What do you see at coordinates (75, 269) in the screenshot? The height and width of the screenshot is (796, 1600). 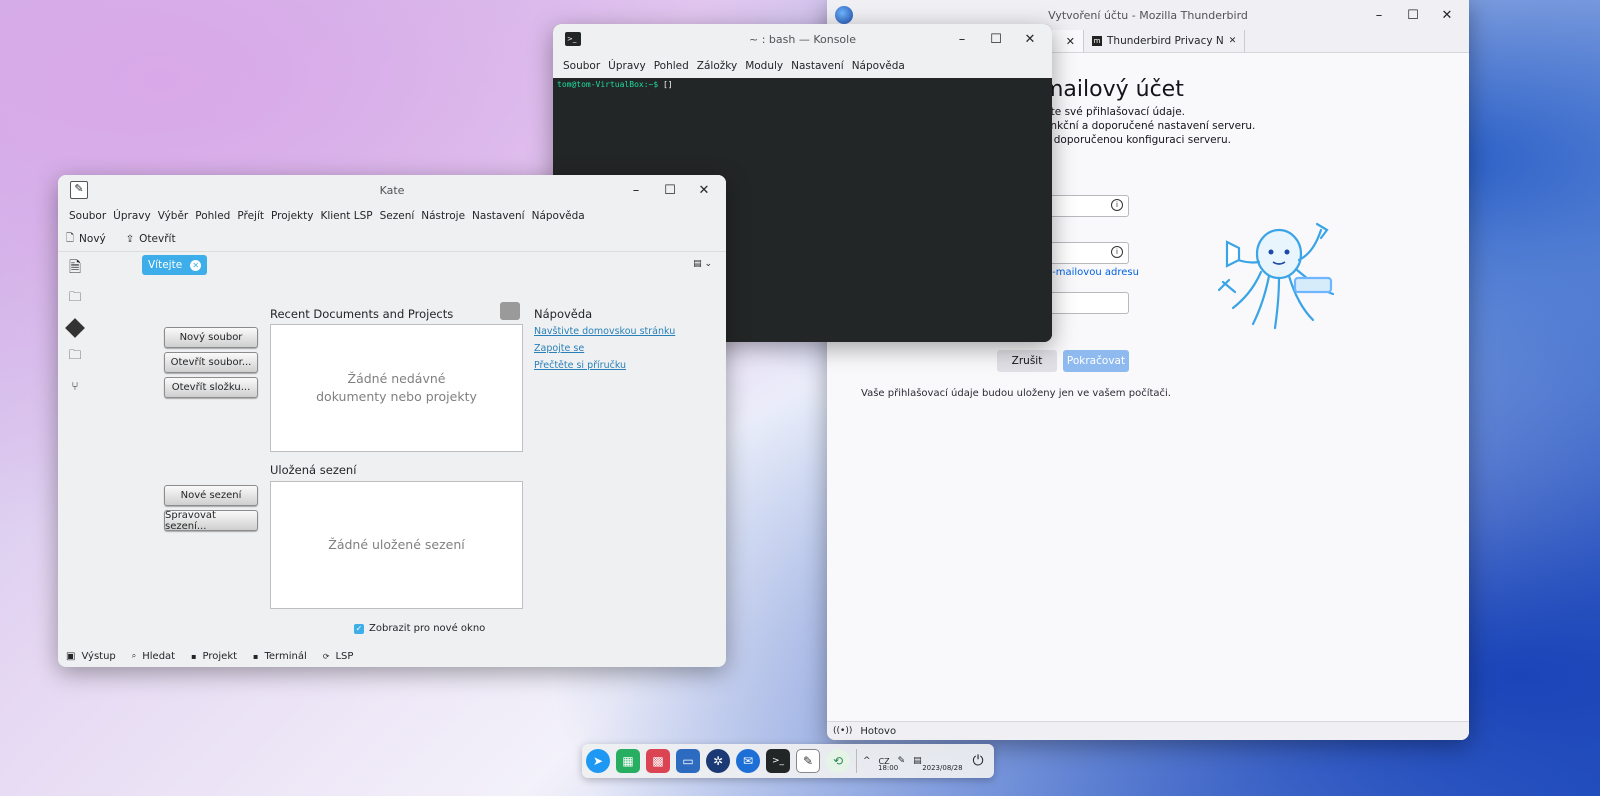 I see `documents-icon: 🗎` at bounding box center [75, 269].